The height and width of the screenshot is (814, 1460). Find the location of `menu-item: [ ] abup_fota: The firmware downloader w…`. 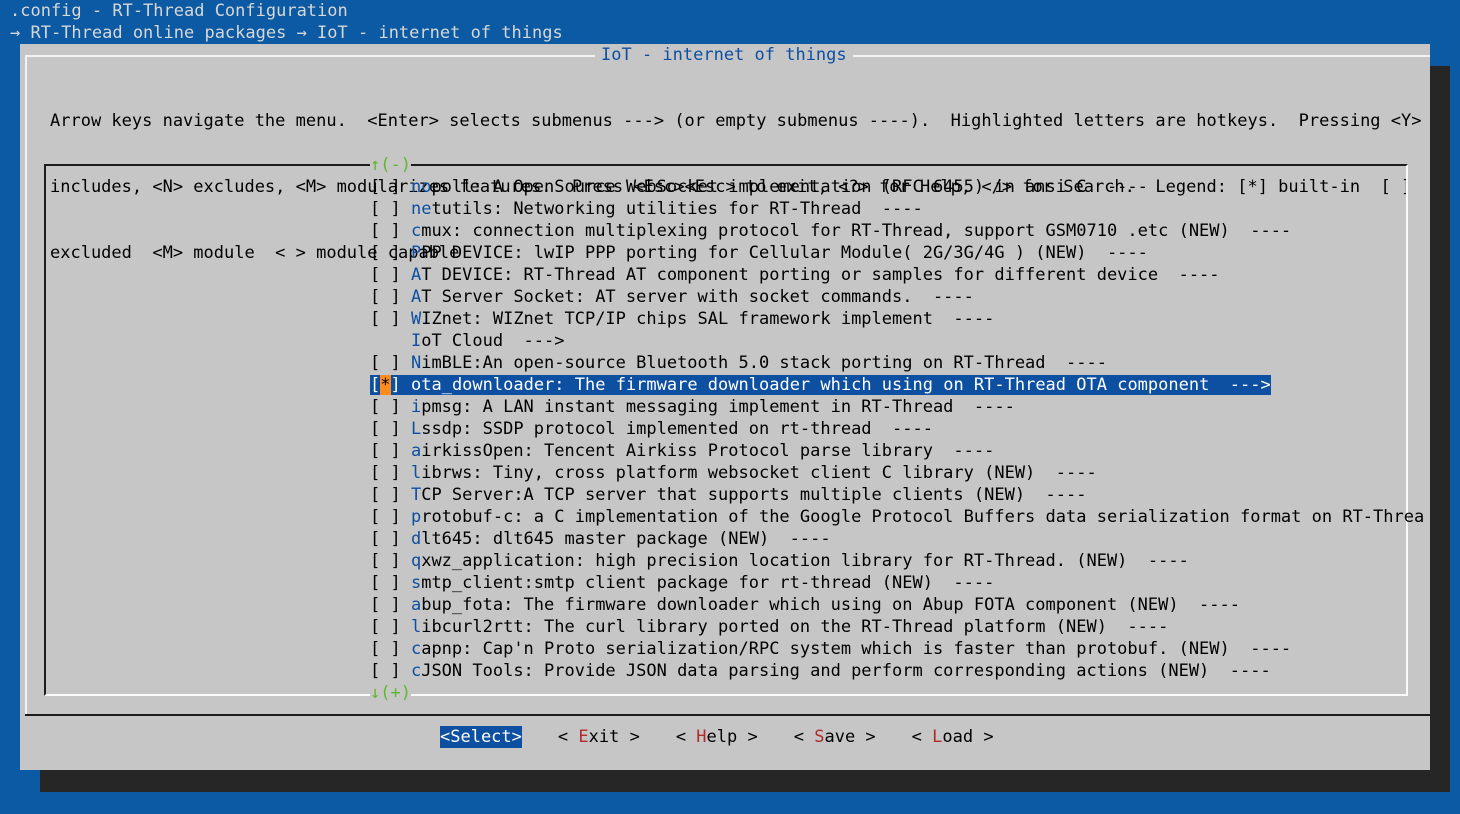

menu-item: [ ] abup_fota: The firmware downloader w… is located at coordinates (897, 605).